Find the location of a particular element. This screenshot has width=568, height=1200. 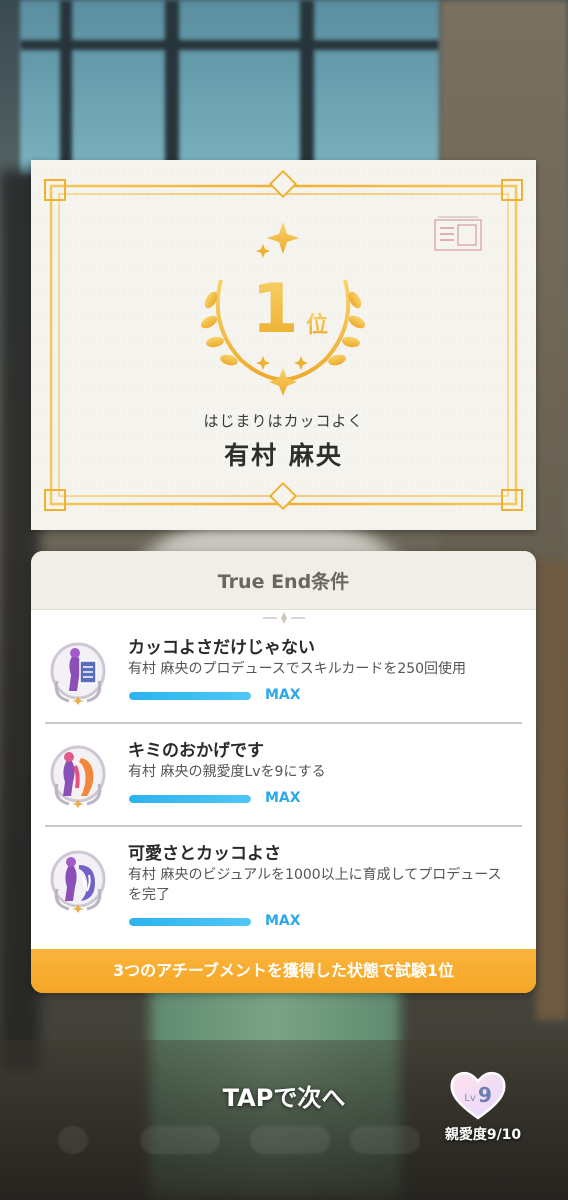

achievement-title: キミのおかげです is located at coordinates (196, 751).